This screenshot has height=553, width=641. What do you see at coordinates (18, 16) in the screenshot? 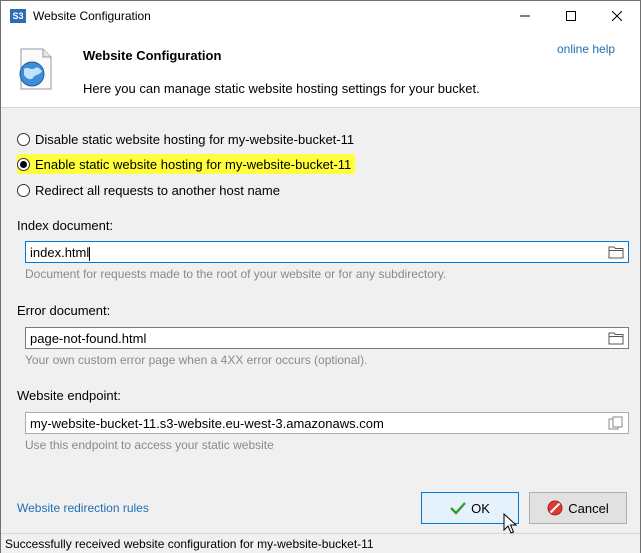
I see `s3-app-icon: S3` at bounding box center [18, 16].